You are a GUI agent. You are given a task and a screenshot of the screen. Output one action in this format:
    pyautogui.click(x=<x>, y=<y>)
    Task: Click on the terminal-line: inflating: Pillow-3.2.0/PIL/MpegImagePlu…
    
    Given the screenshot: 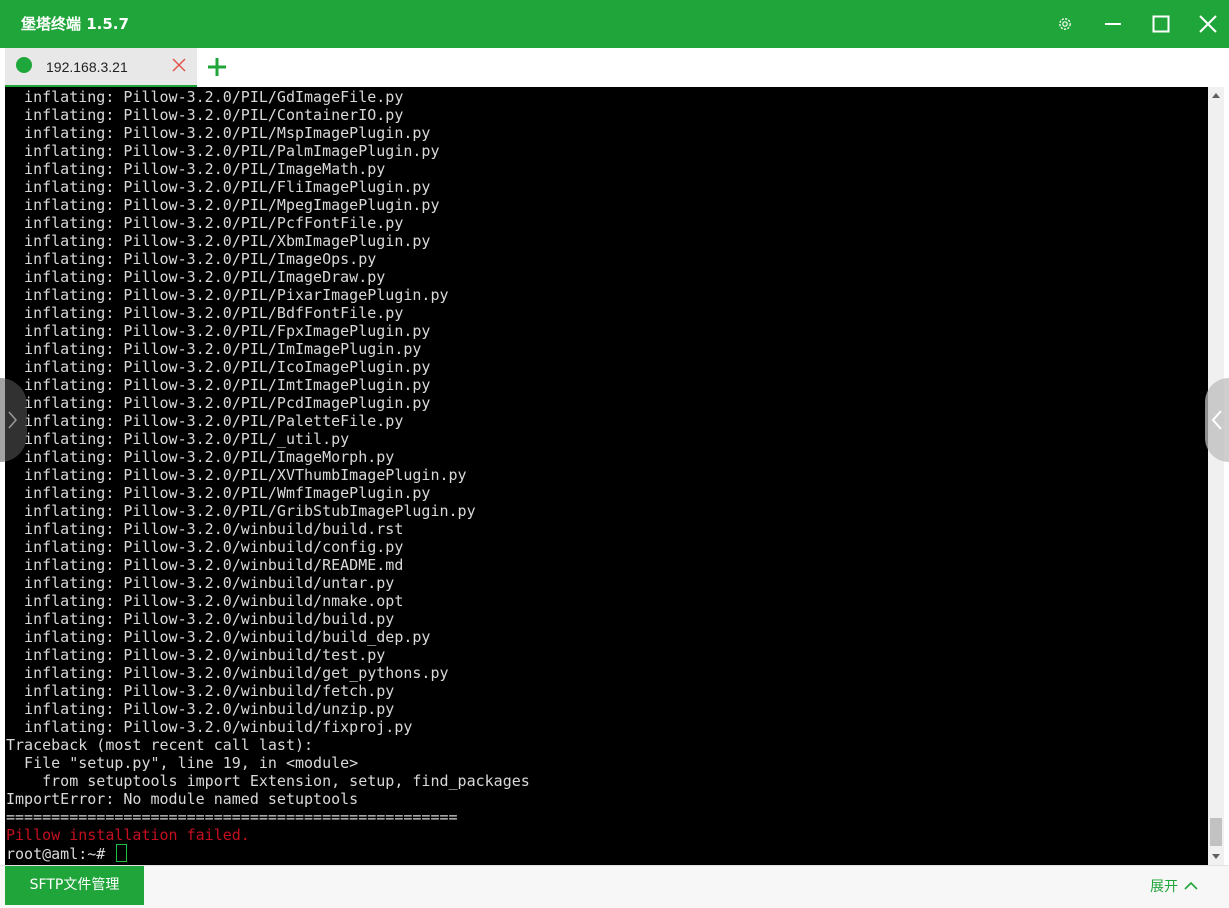 What is the action you would take?
    pyautogui.click(x=223, y=205)
    